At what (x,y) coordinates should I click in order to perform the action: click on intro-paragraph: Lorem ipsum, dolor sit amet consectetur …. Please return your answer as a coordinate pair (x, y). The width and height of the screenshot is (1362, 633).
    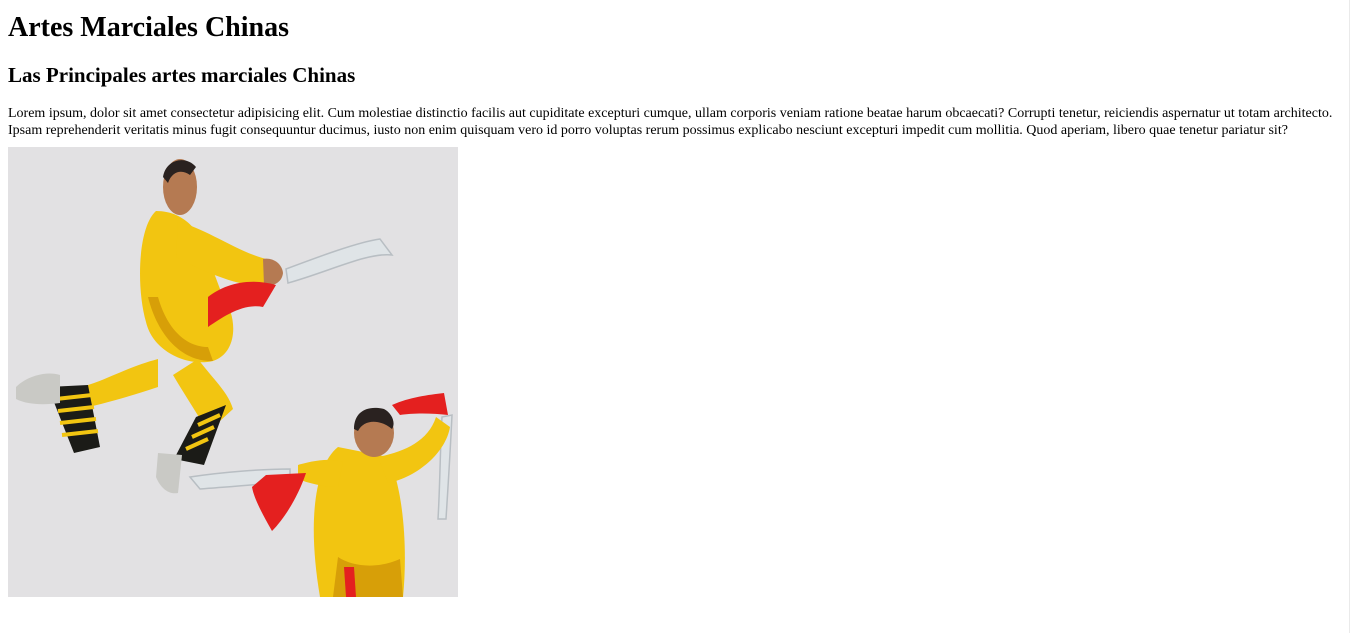
    Looking at the image, I should click on (670, 122).